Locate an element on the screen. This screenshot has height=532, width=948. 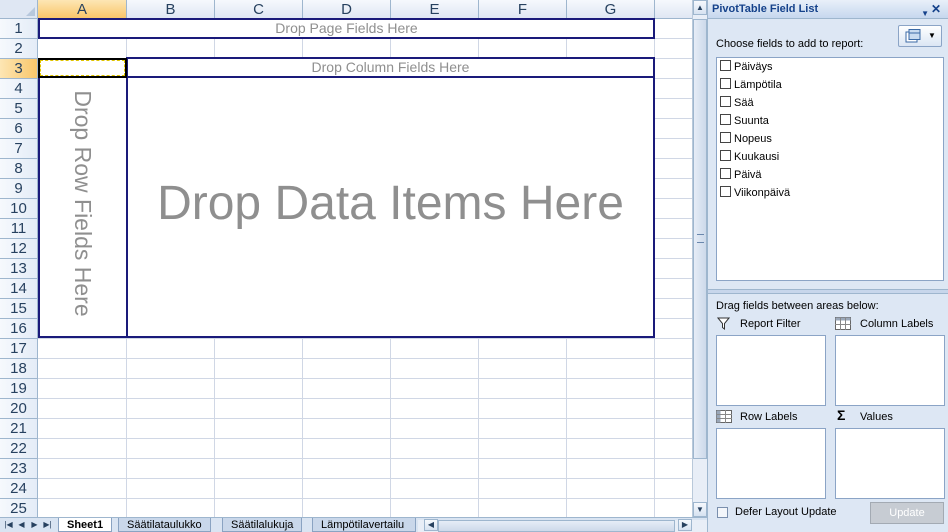
row-header-13: 13 is located at coordinates (19, 269).